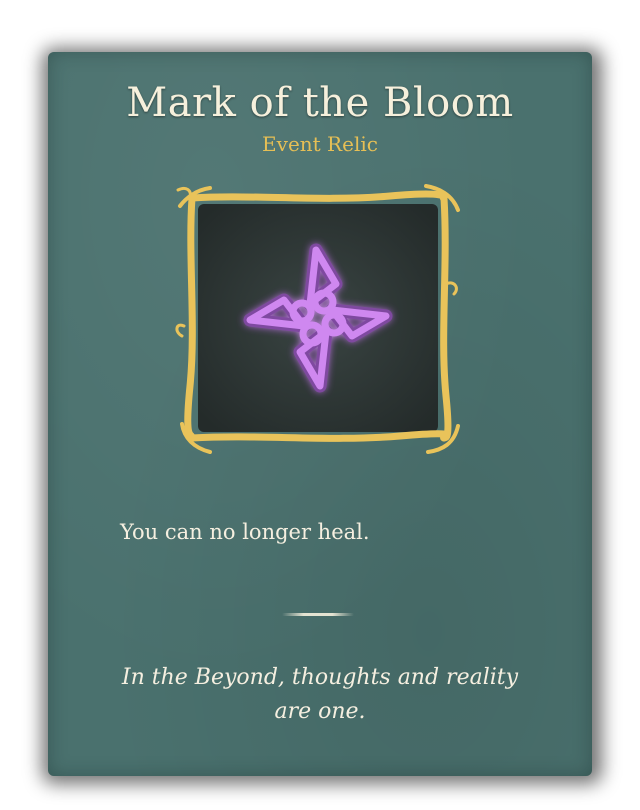 The image size is (640, 810). I want to click on relic-title: Mark of the Bloom, so click(320, 103).